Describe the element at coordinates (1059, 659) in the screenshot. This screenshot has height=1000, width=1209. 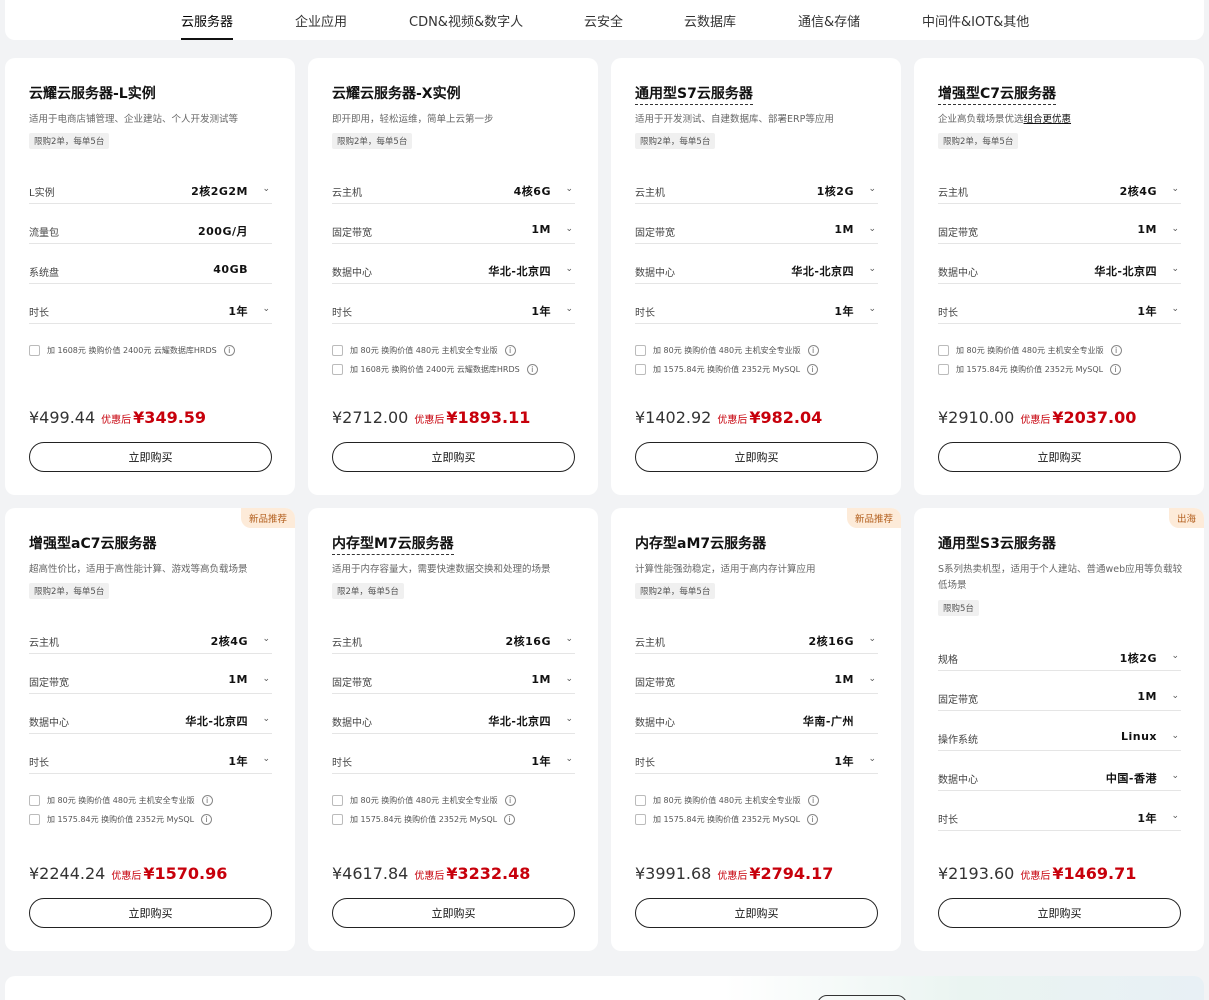
I see `spec-row: 规格 1核2G ⌄` at that location.